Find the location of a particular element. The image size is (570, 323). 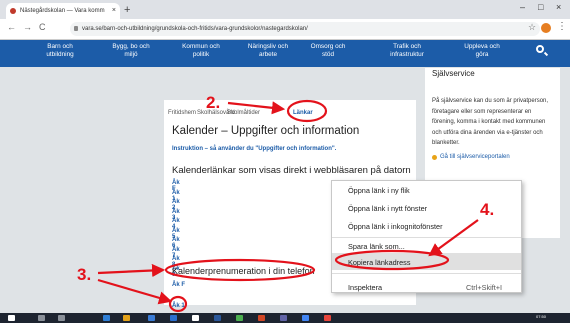

arrow-to-ak1 is located at coordinates (135, 291).